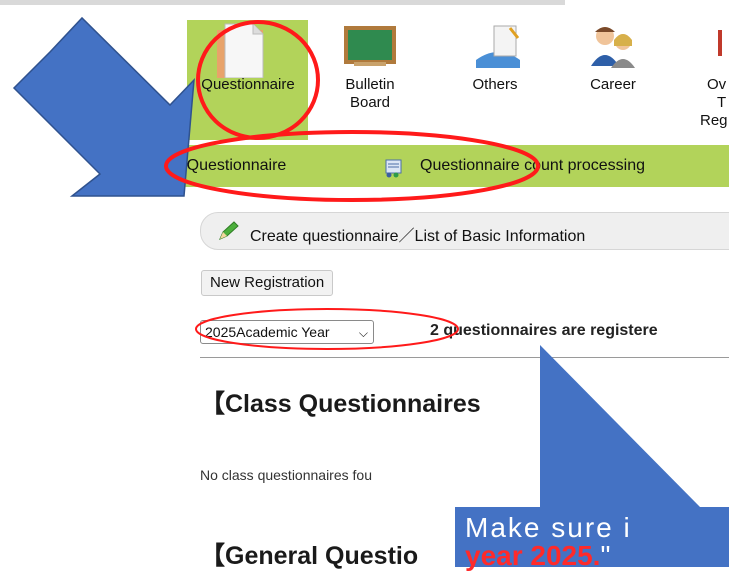 The image size is (729, 572). I want to click on callout-highlight-text: year 2025., so click(533, 555).